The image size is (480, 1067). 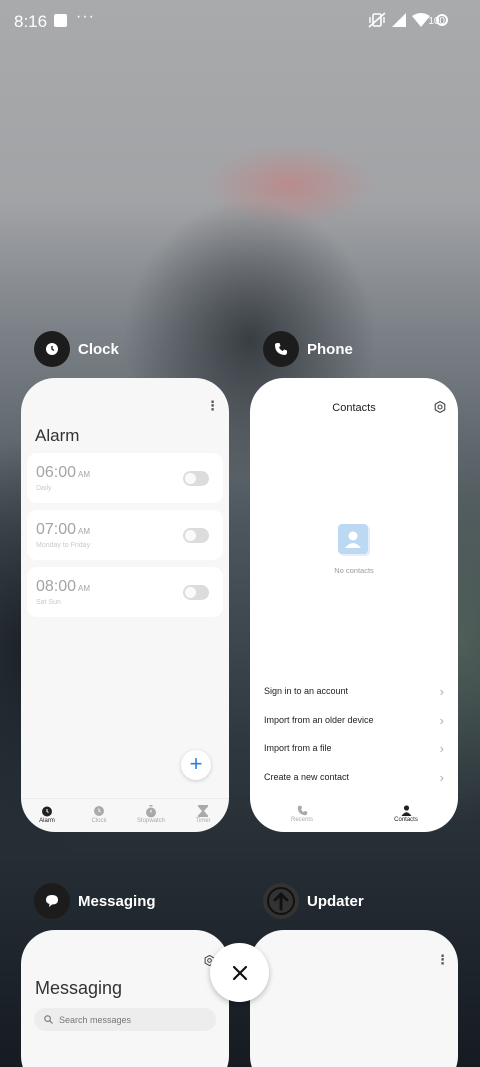 What do you see at coordinates (440, 407) in the screenshot?
I see `settings-gear-icon` at bounding box center [440, 407].